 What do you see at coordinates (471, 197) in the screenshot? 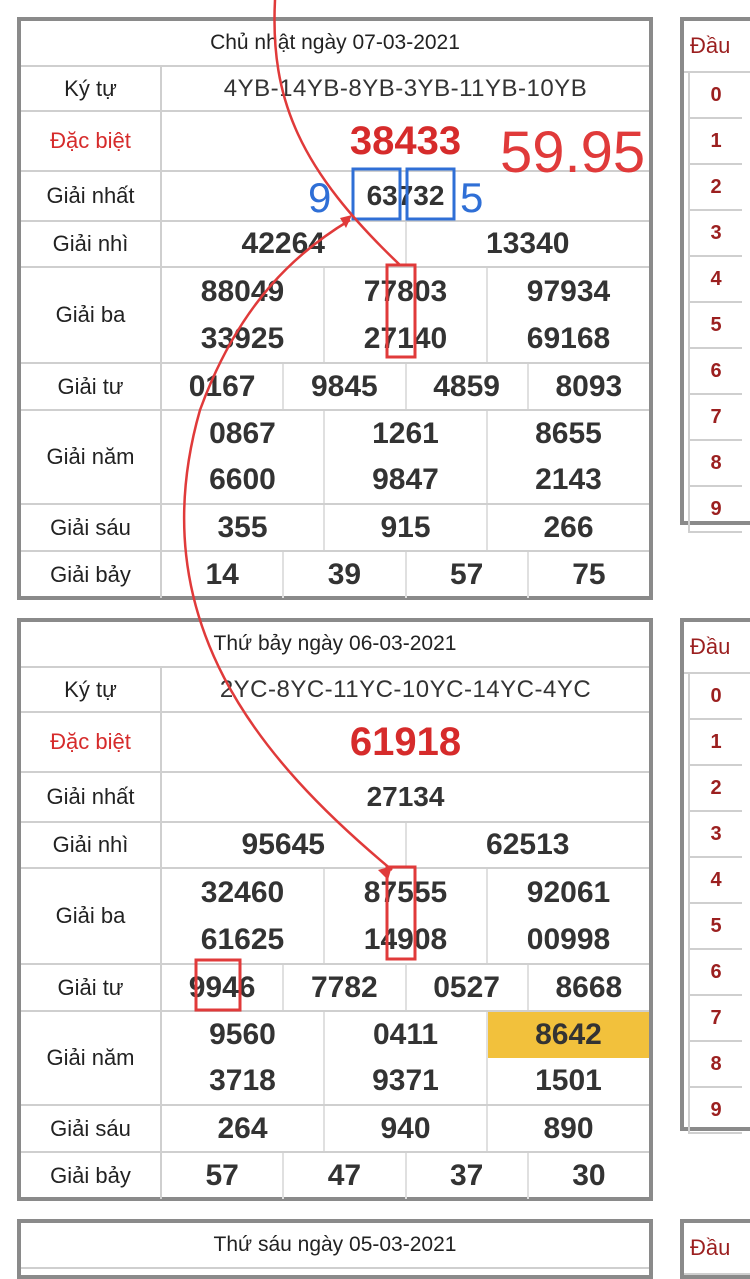
I see `annotation-right-digit: 5` at bounding box center [471, 197].